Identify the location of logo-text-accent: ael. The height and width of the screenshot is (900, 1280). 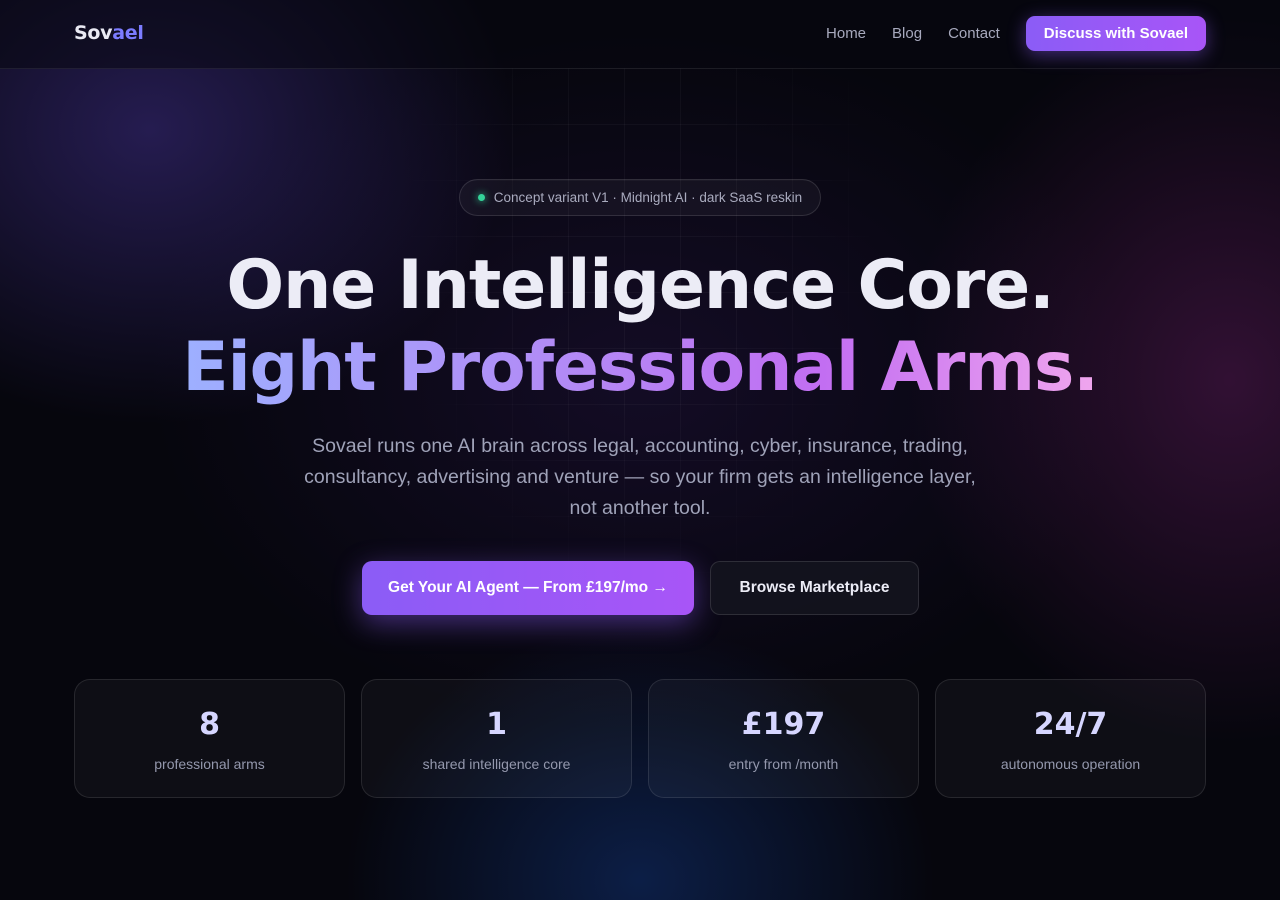
(128, 33).